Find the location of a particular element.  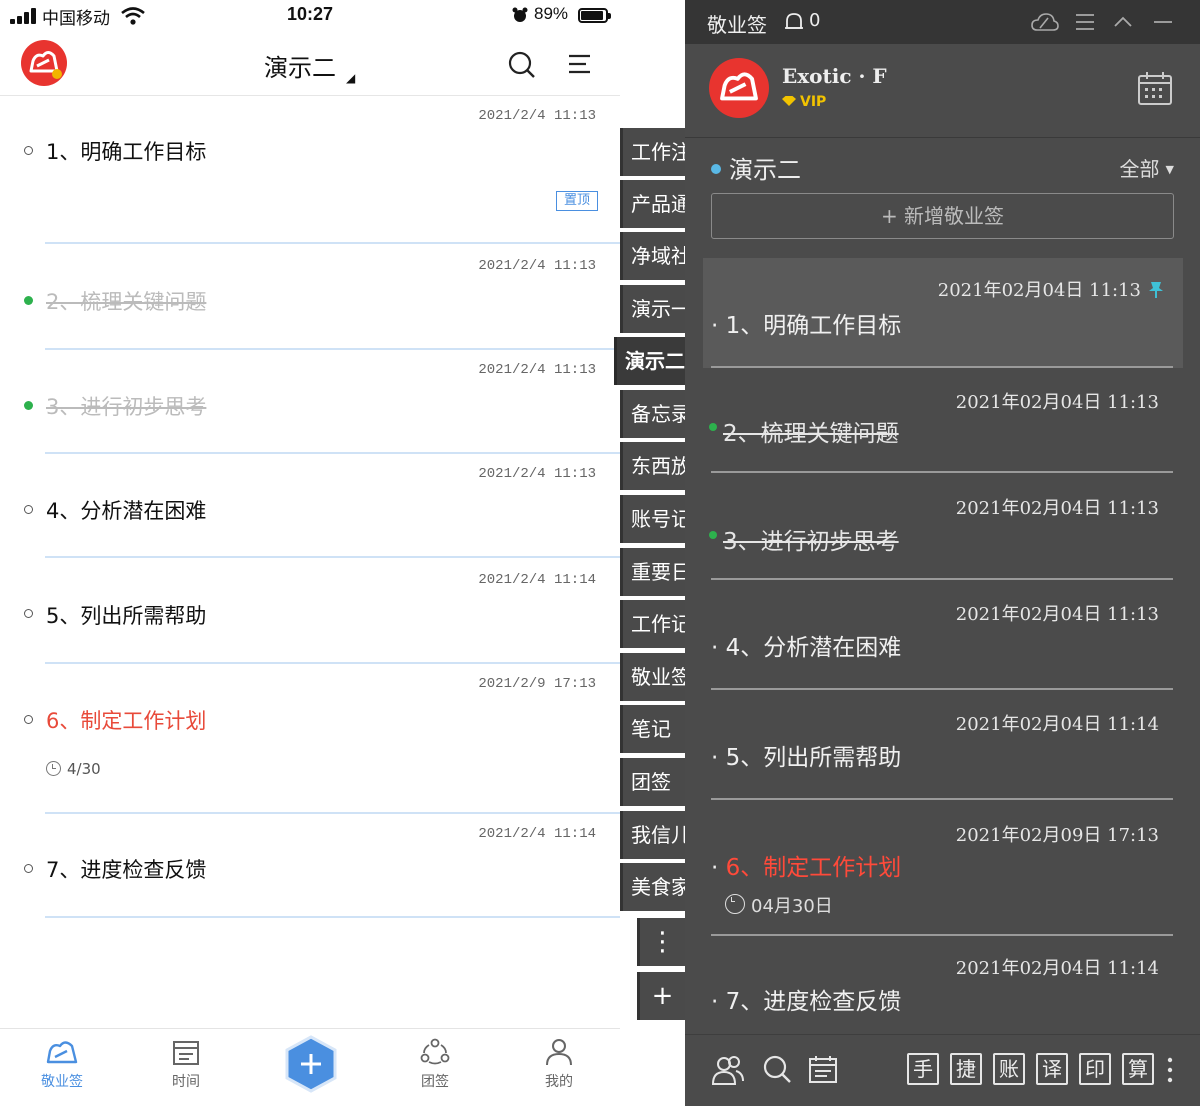

note-text: · 7、进度检查反馈 is located at coordinates (806, 1002).